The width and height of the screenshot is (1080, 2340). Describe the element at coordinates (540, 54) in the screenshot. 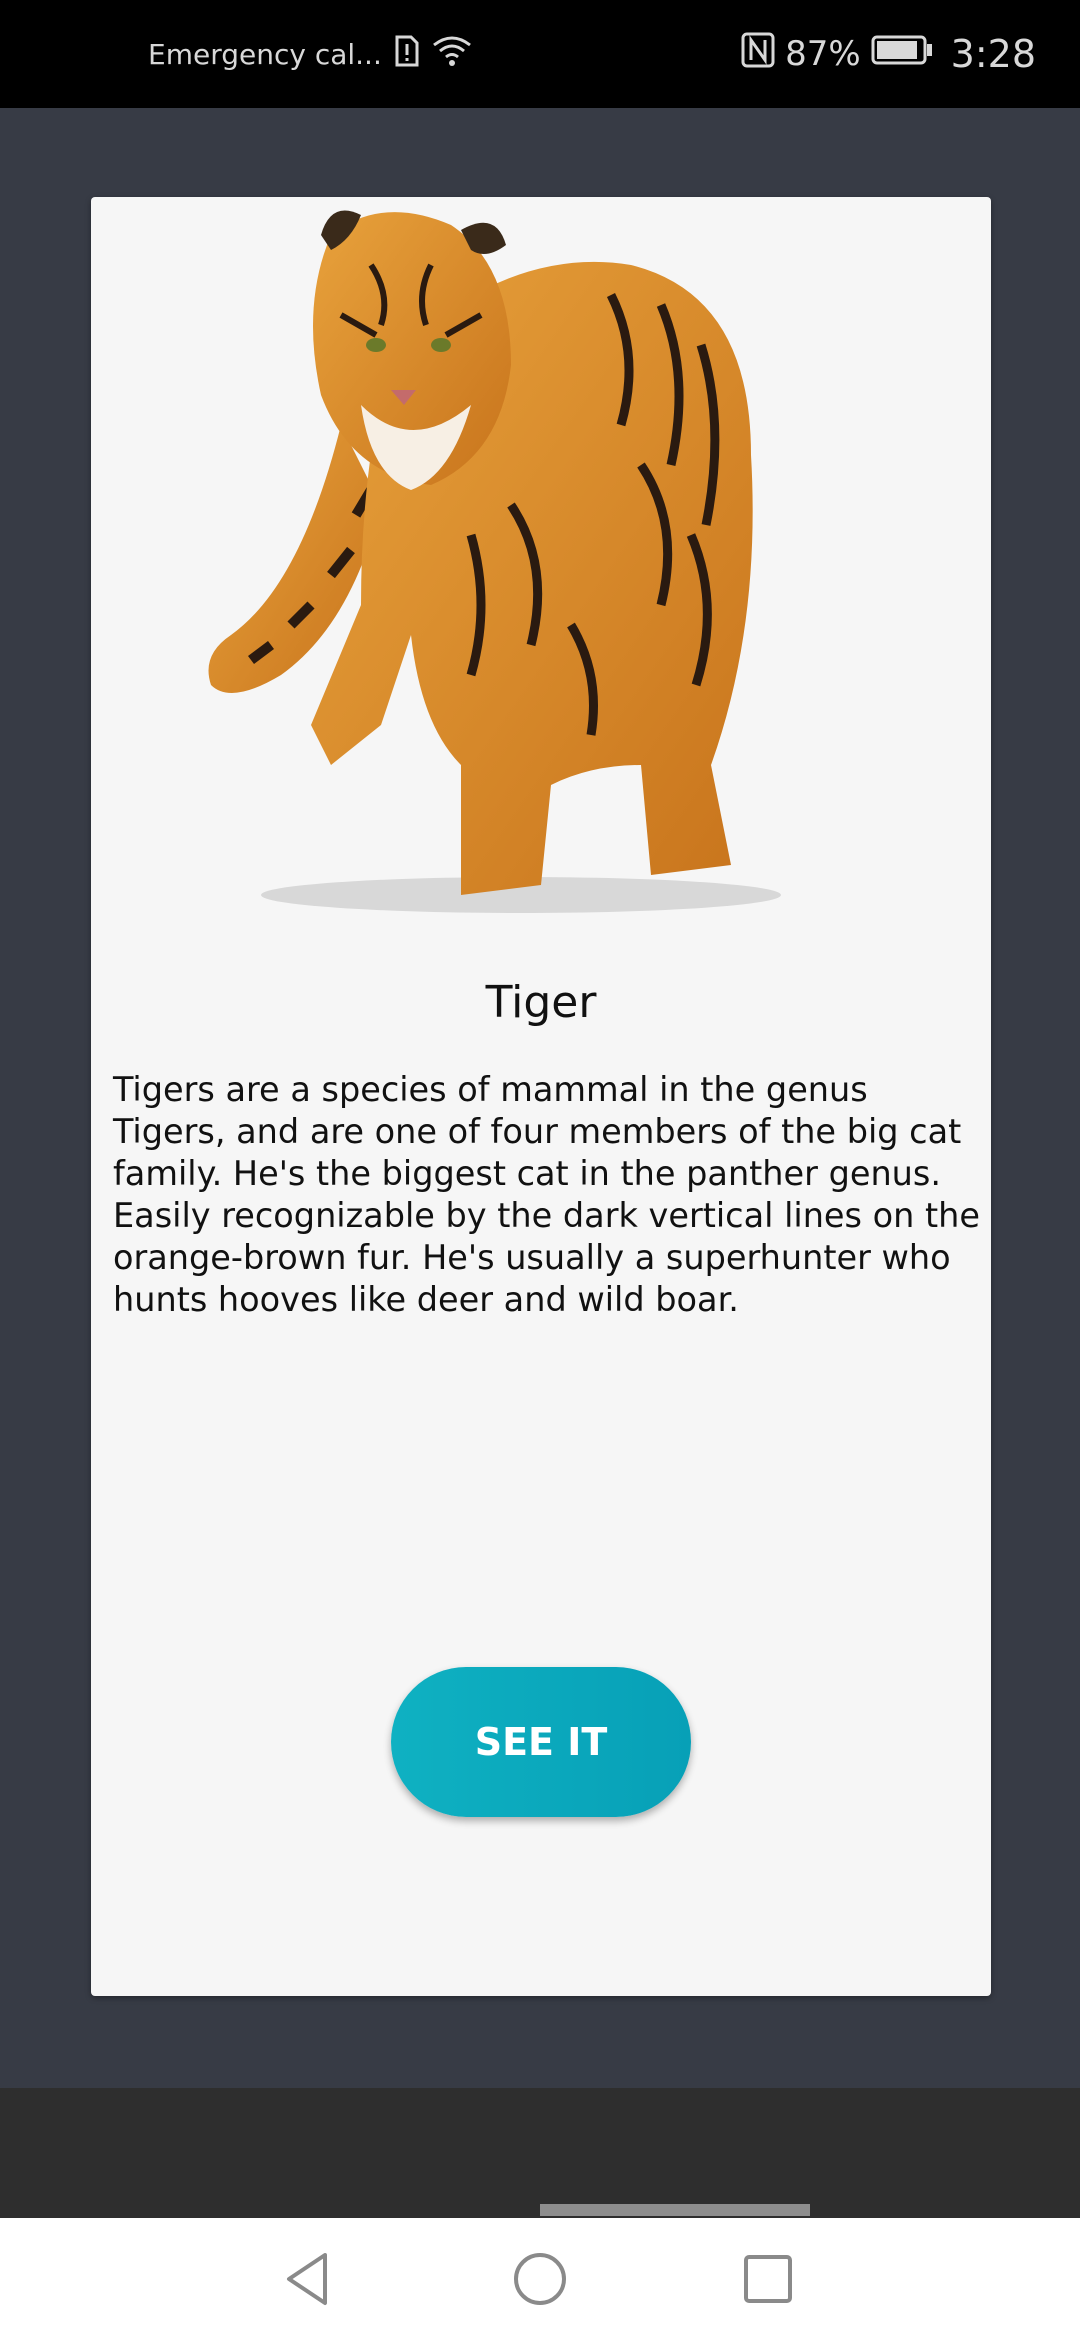

I see `status-bar: Emergency cal... 87% 3:28` at that location.